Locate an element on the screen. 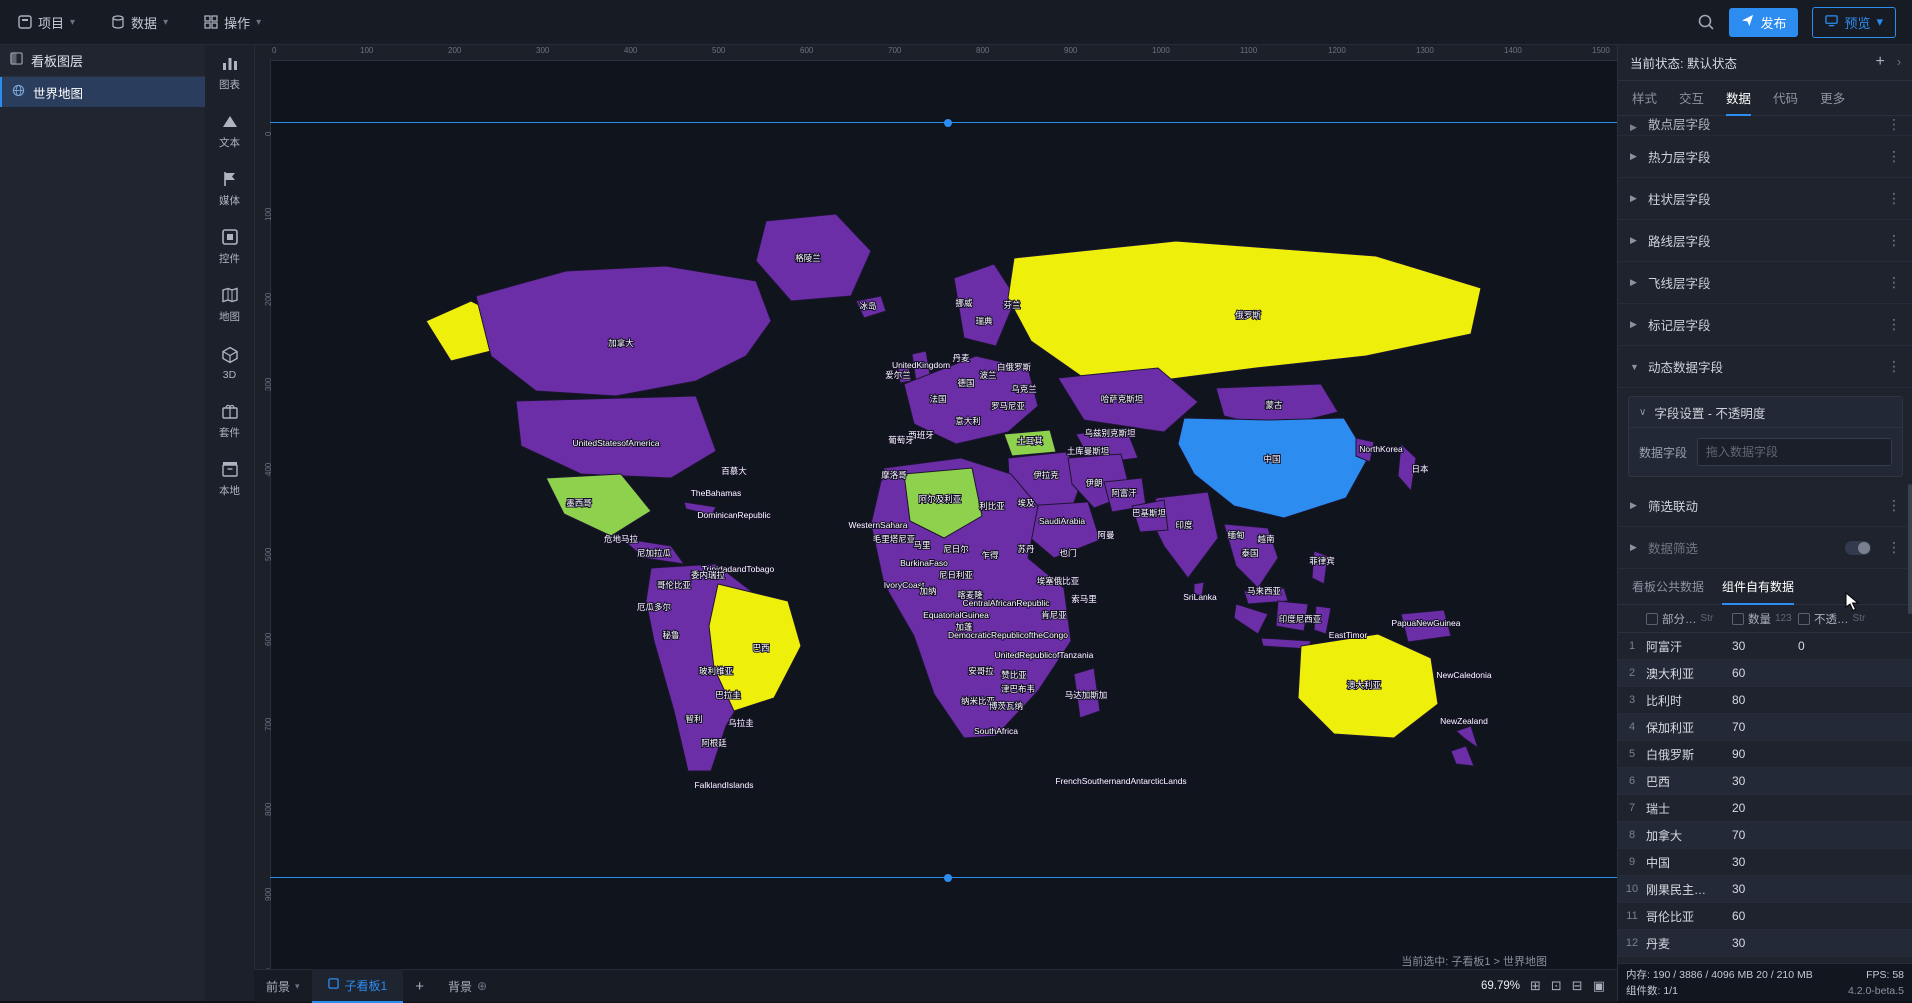  foreground-button: 前景 ▾ is located at coordinates (283, 986).